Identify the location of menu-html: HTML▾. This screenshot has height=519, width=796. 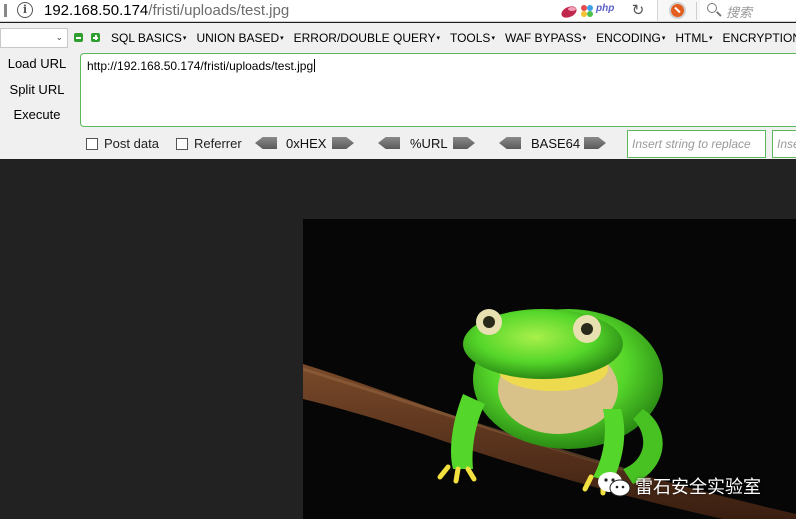
(693, 38).